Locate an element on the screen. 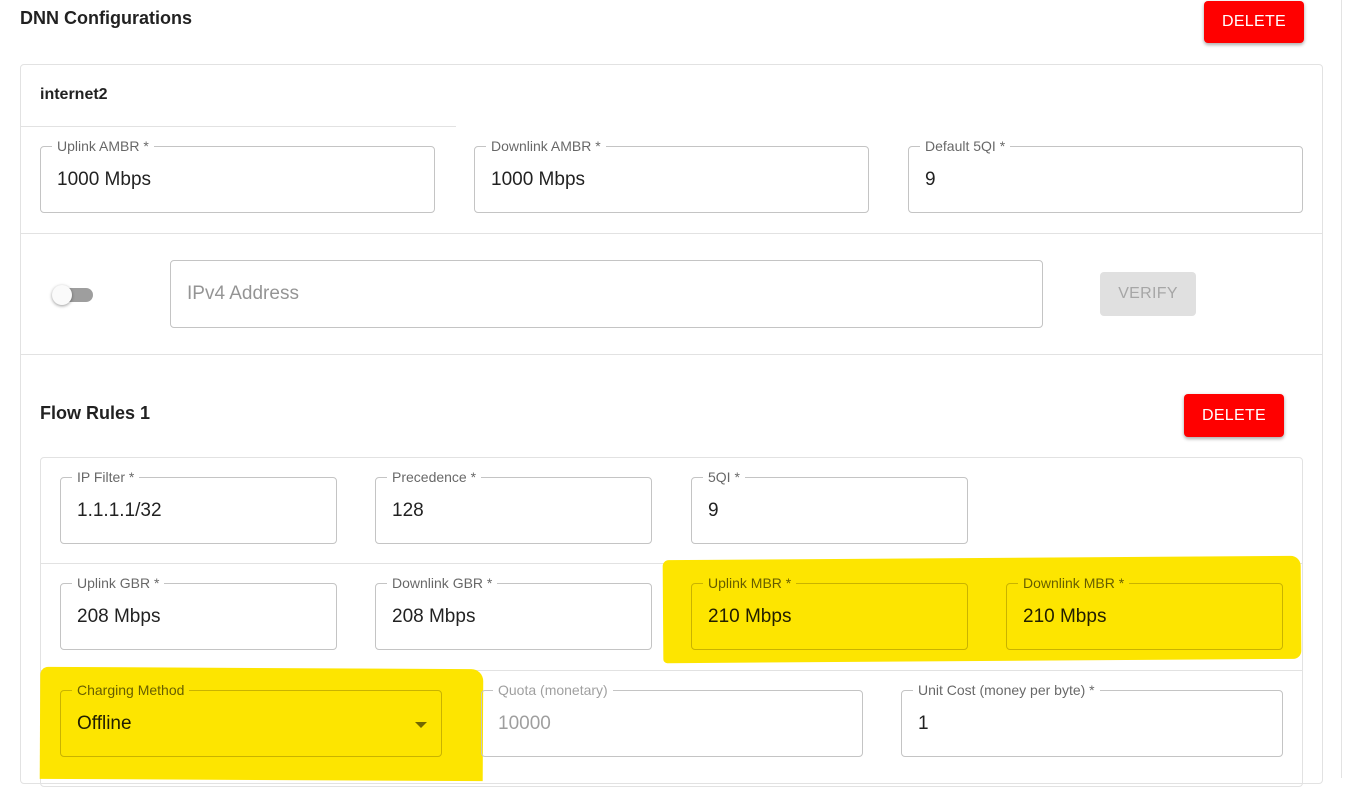 Image resolution: width=1356 pixels, height=787 pixels. downlink-ambr-value: 1000 Mbps is located at coordinates (538, 179).